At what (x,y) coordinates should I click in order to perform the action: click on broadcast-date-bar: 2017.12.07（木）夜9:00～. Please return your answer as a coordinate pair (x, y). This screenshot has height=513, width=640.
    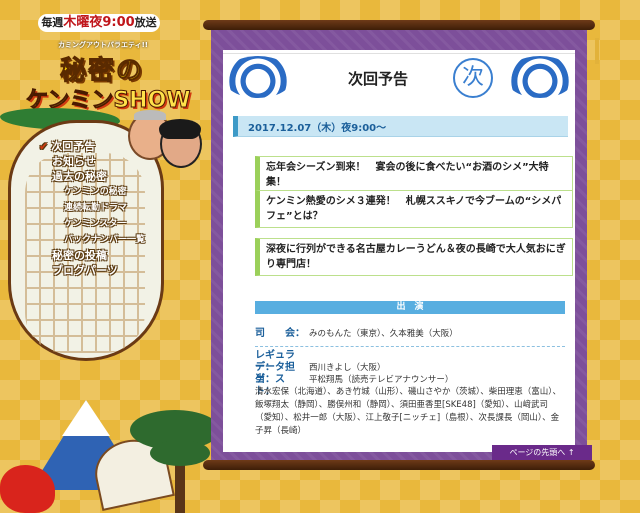
    Looking at the image, I should click on (400, 126).